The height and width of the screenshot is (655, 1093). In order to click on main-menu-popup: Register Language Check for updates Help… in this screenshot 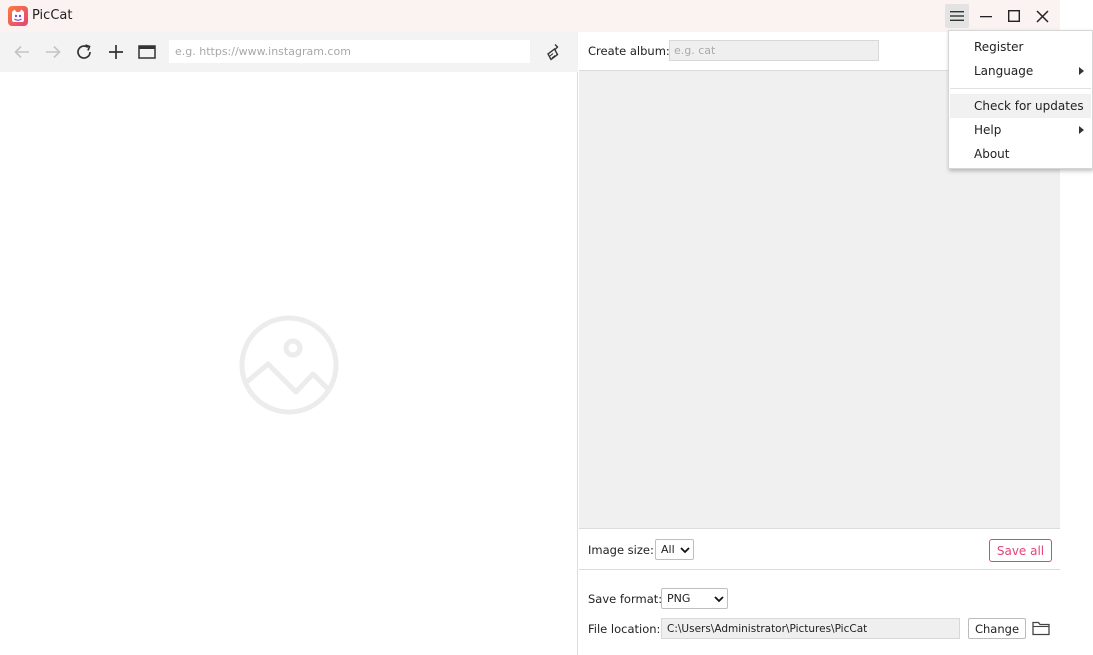, I will do `click(1020, 99)`.